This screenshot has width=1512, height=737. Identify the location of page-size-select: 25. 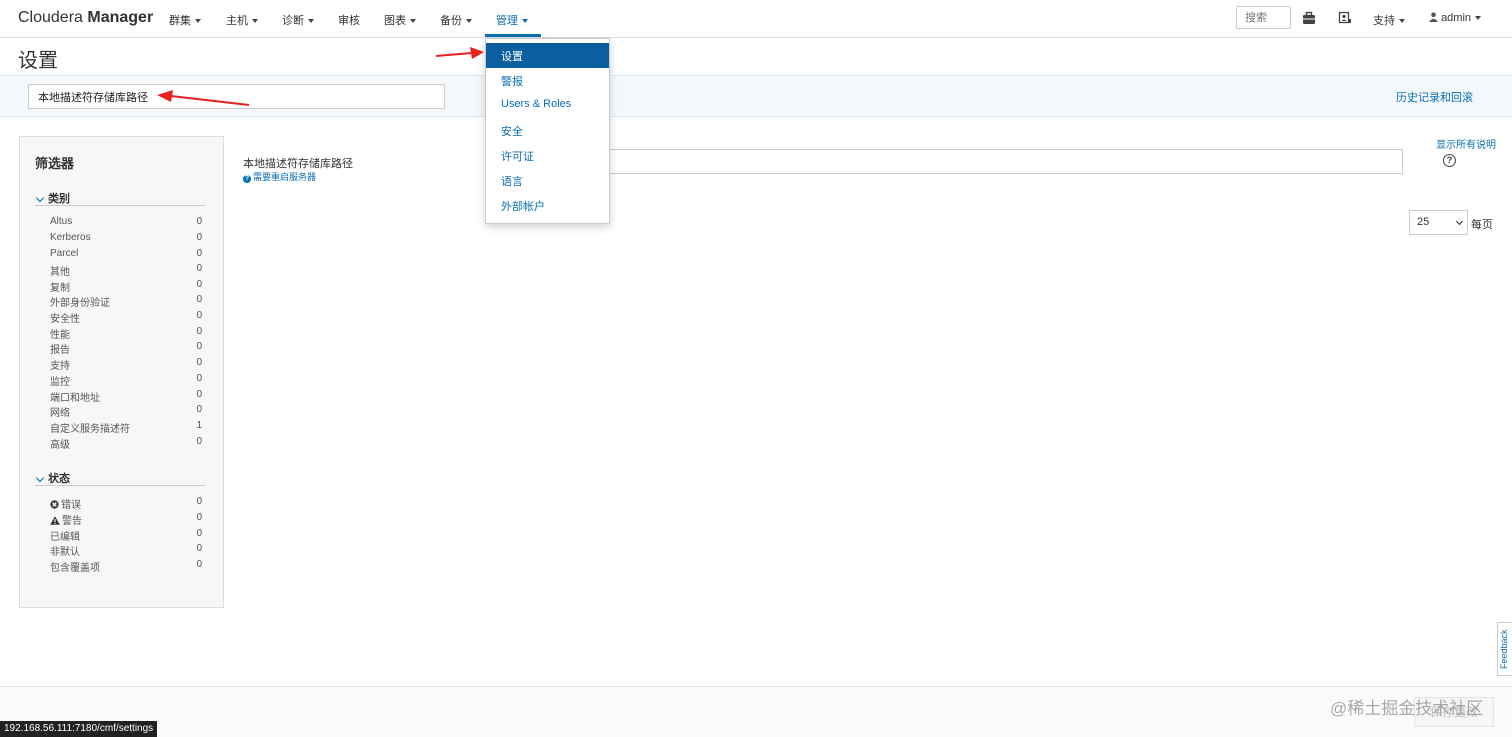
(1438, 222).